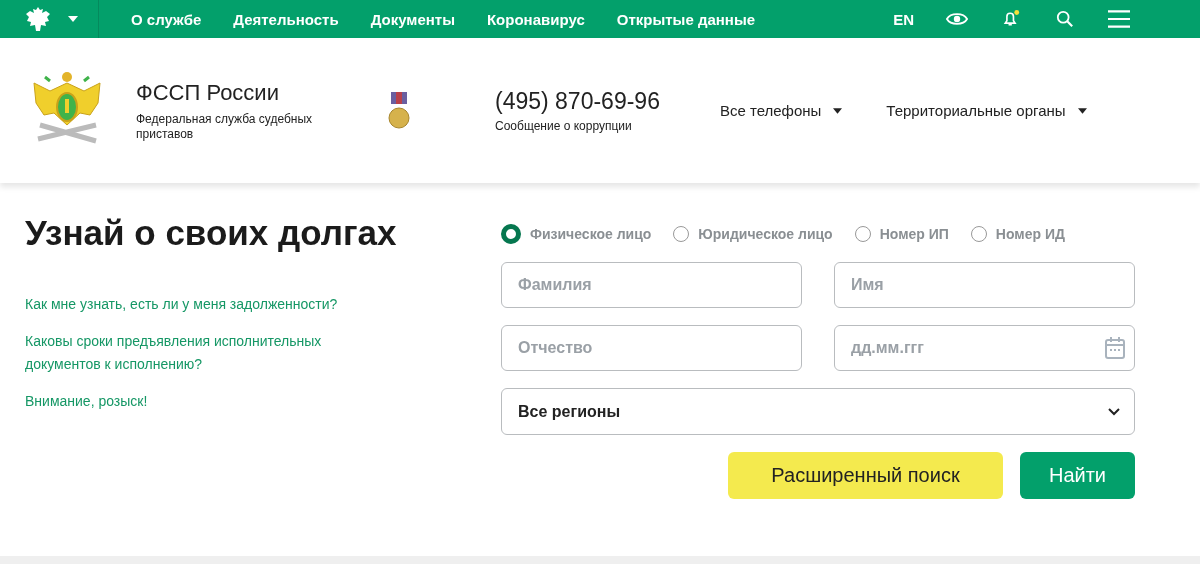 The image size is (1200, 564). Describe the element at coordinates (166, 19) in the screenshot. I see `nav-link: О службе` at that location.